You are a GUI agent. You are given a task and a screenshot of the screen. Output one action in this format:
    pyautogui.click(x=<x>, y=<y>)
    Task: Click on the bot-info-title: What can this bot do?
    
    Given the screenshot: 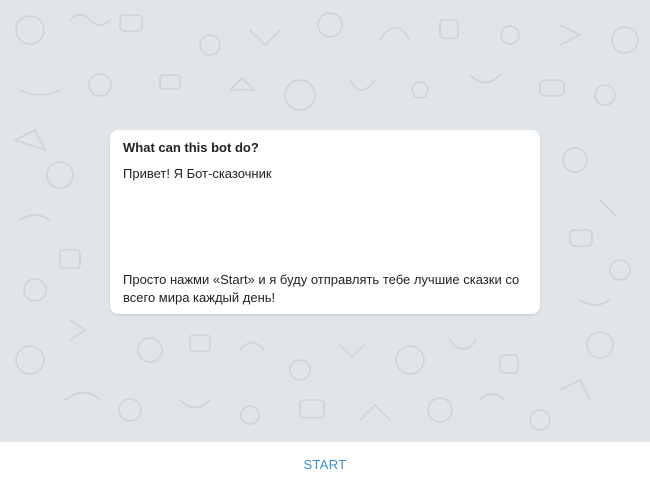 What is the action you would take?
    pyautogui.click(x=191, y=147)
    